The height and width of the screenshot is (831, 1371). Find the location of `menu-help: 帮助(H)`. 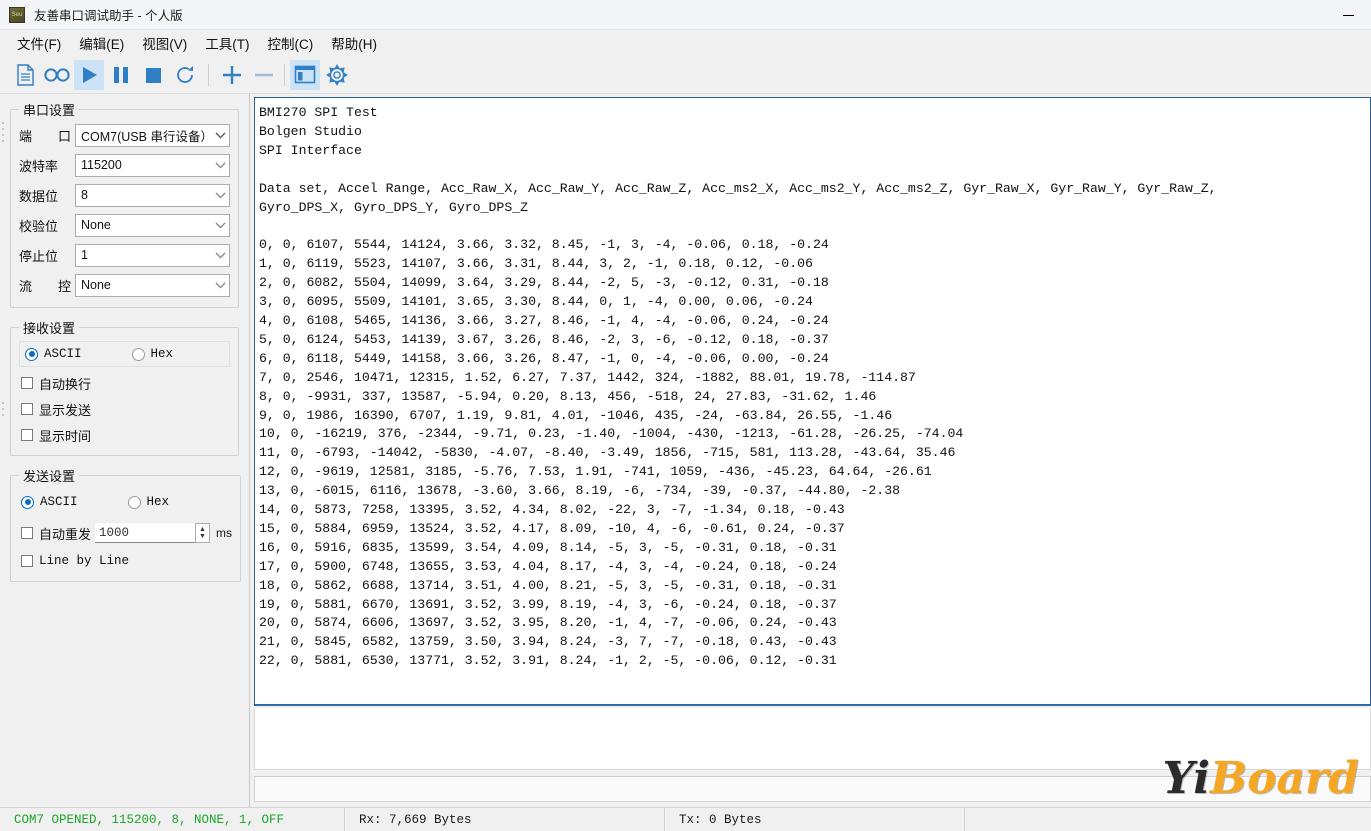

menu-help: 帮助(H) is located at coordinates (354, 43).